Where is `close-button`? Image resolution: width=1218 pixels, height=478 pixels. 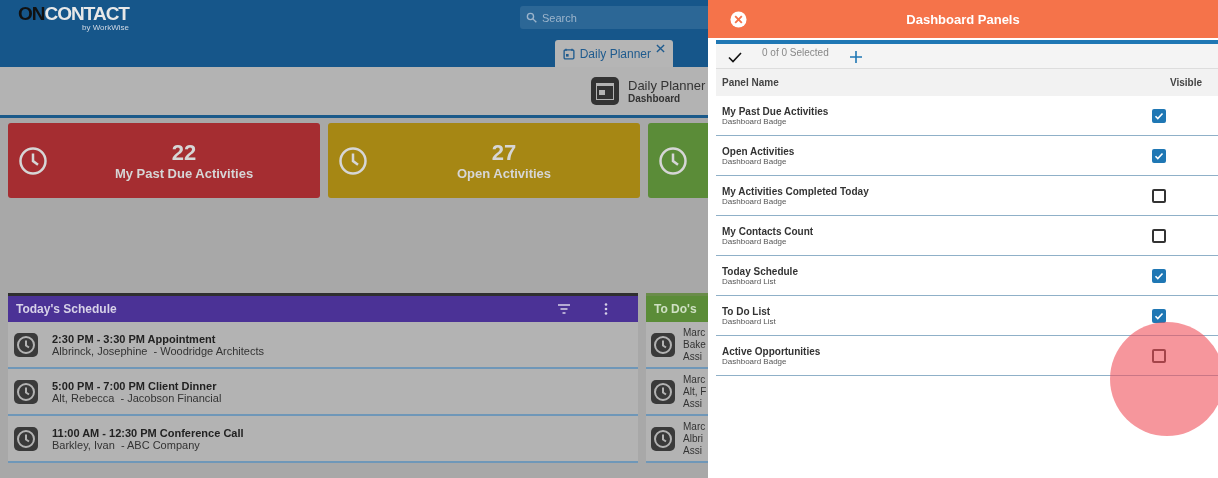 close-button is located at coordinates (738, 19).